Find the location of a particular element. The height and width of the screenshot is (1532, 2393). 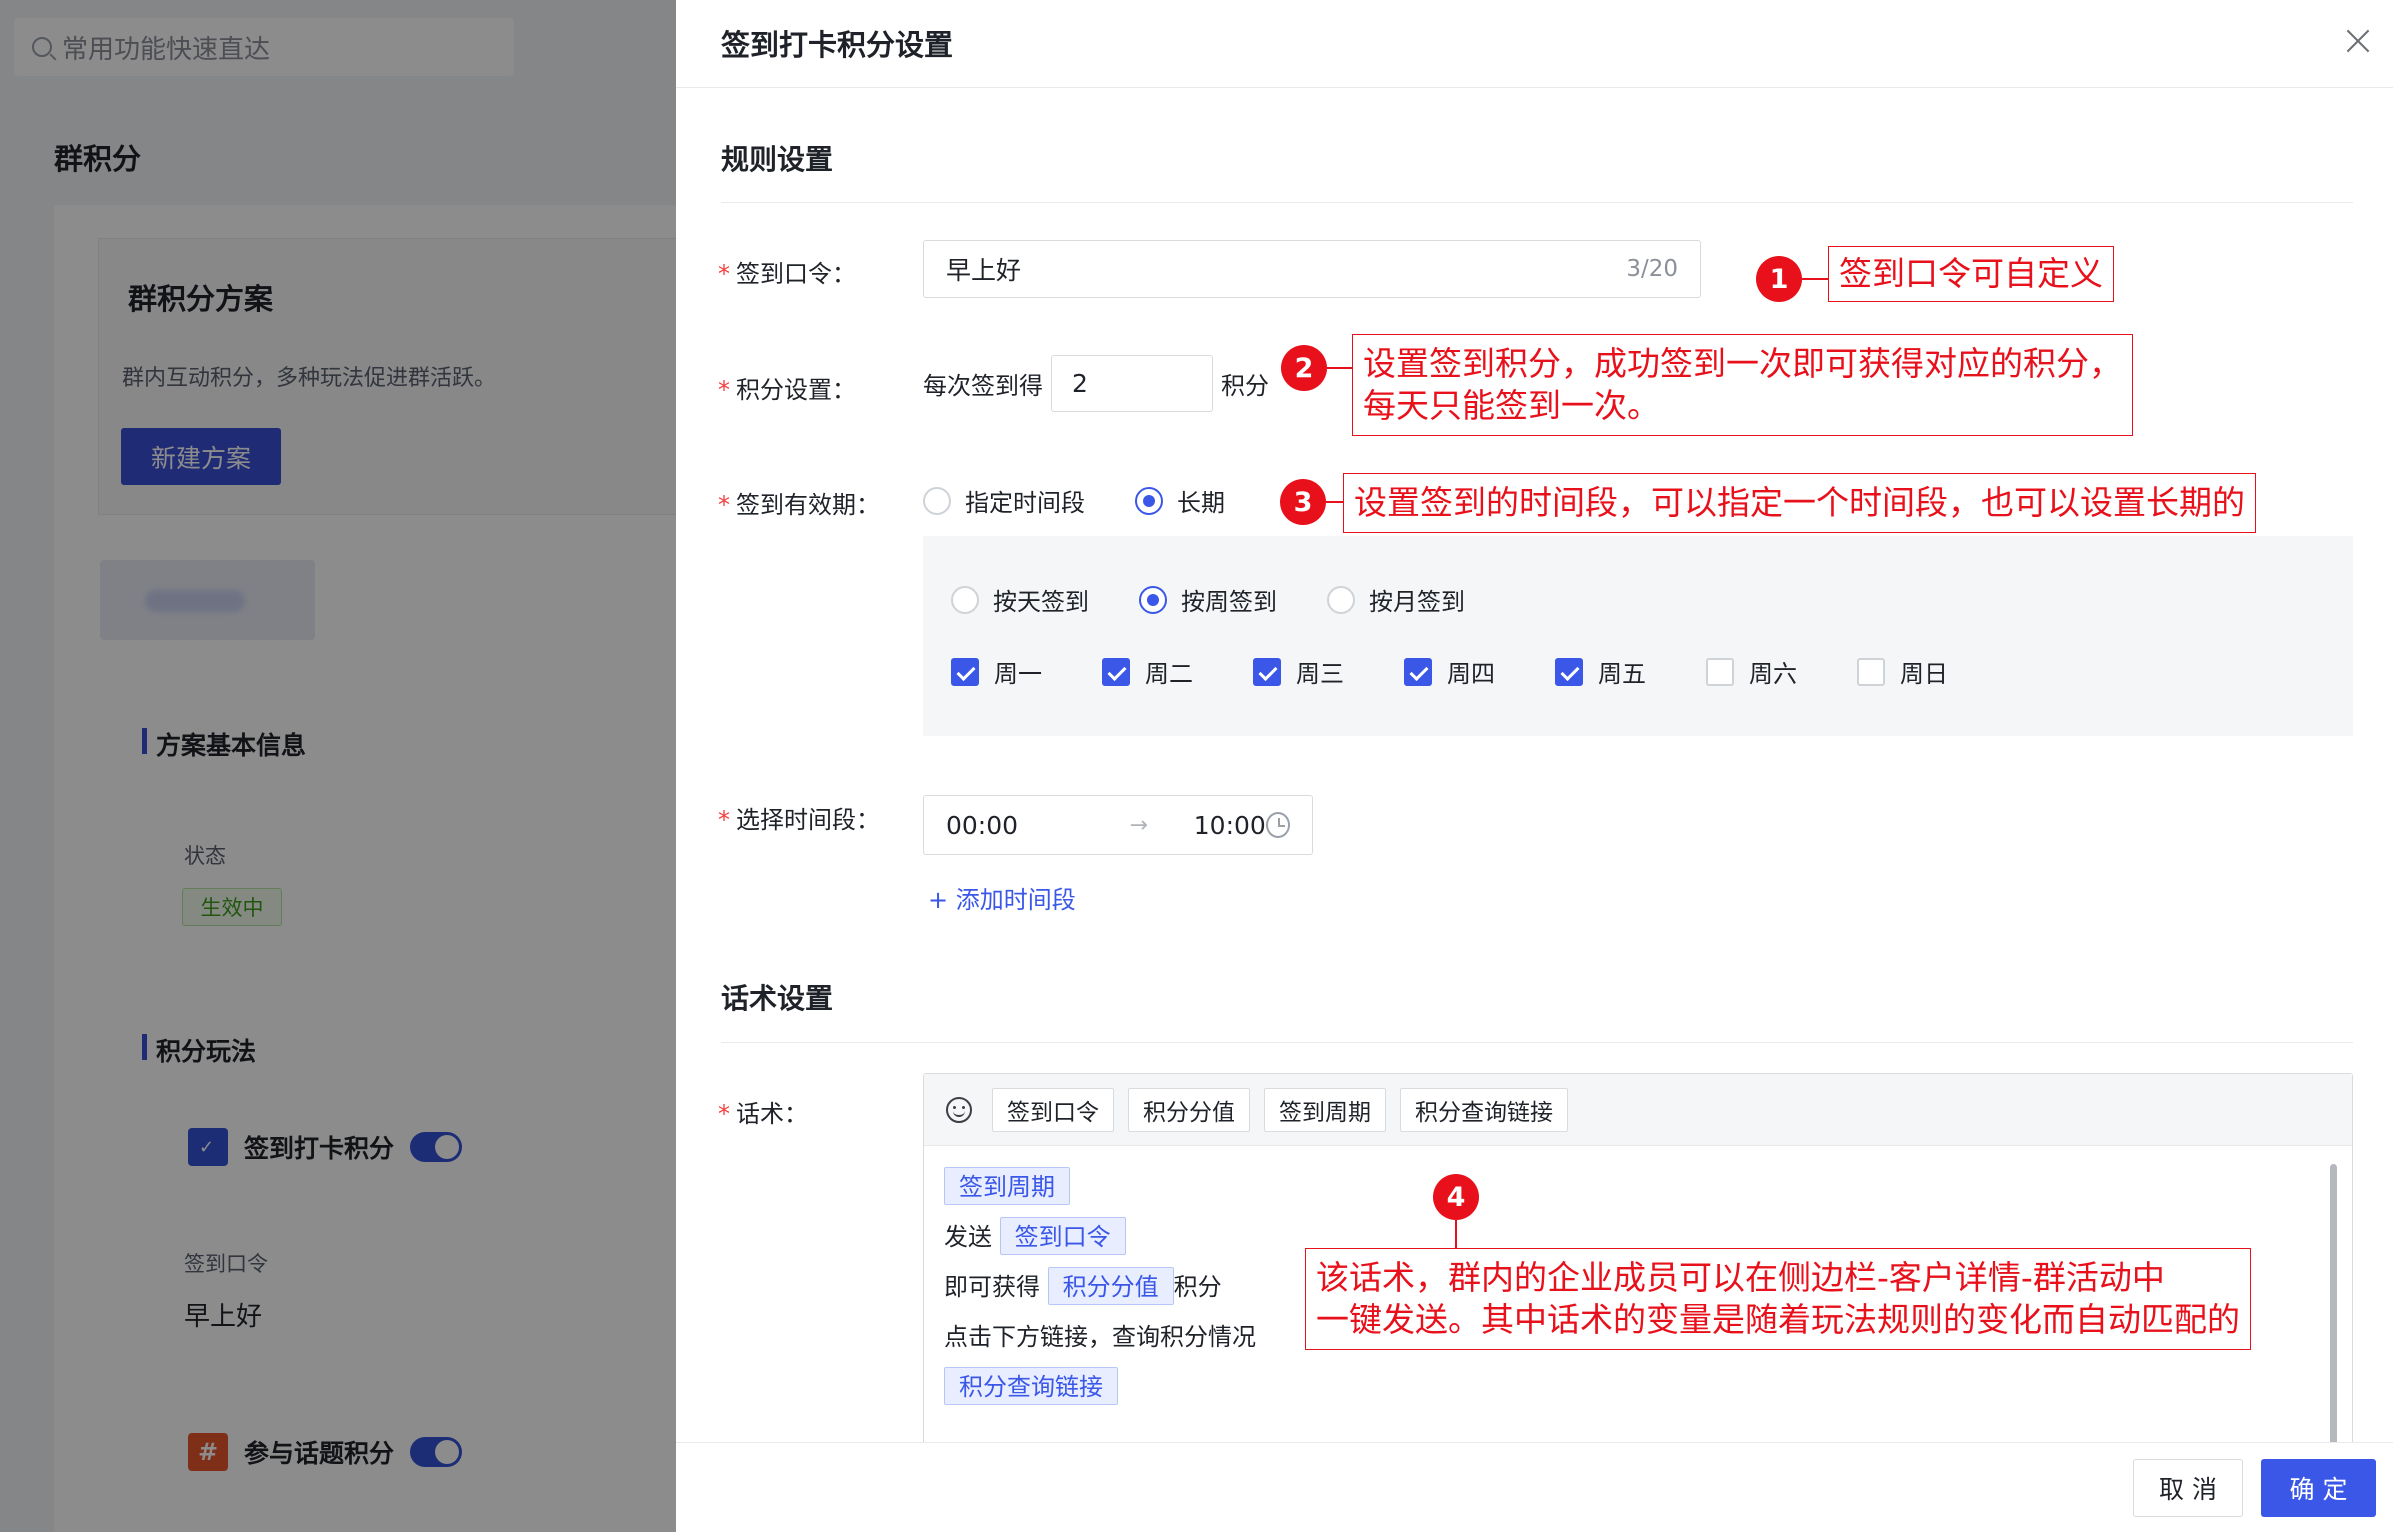

frequency-radio-group: 按天签到 按周签到 按月签到 is located at coordinates (1208, 599).